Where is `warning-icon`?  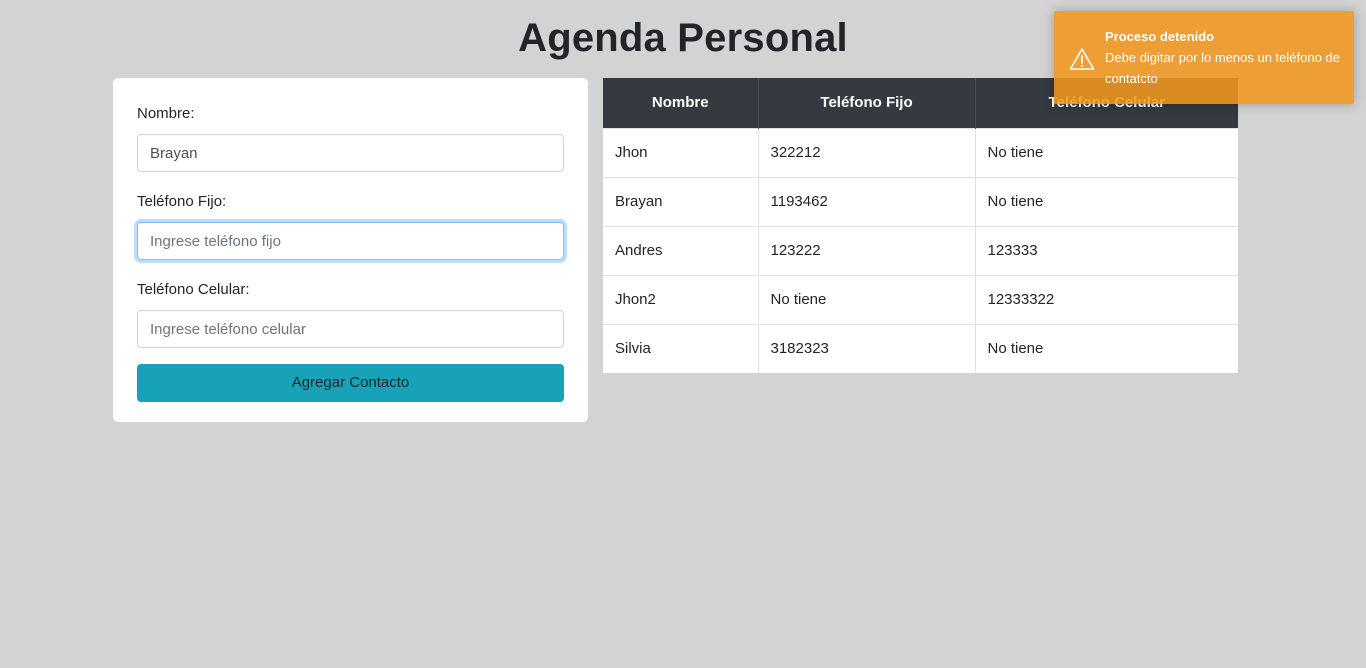 warning-icon is located at coordinates (1082, 59).